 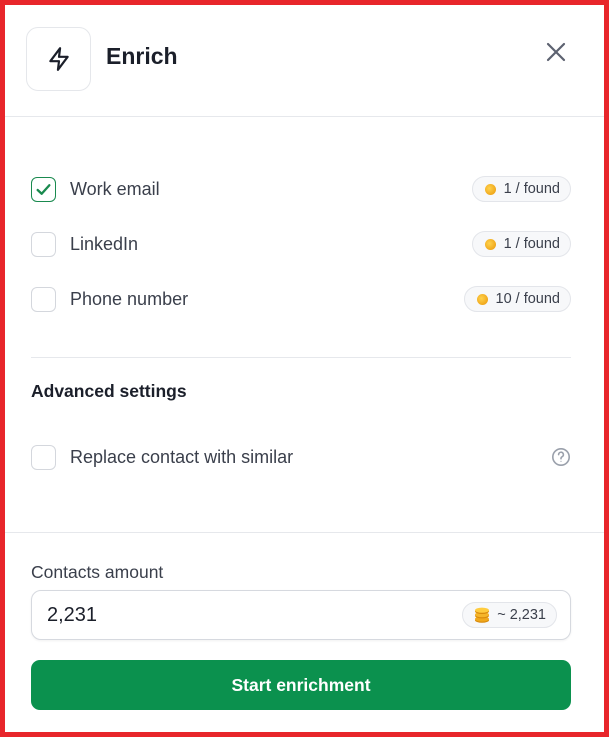 I want to click on checkmark-icon, so click(x=43, y=189).